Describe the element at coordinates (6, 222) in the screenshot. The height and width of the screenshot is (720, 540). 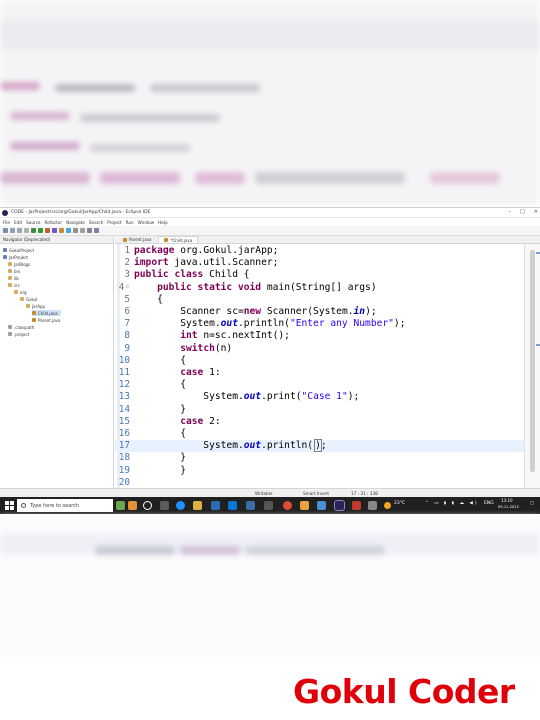
I see `menu-file: File` at that location.